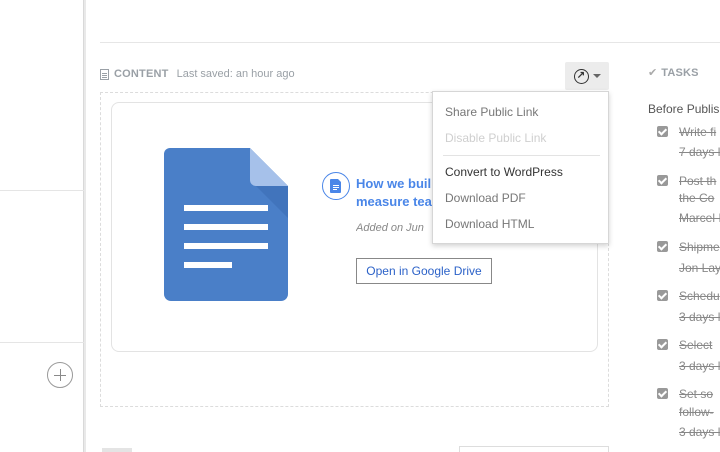 Image resolution: width=720 pixels, height=452 pixels. I want to click on menu-item-convert-to-wordpress: Convert to WordPress, so click(504, 172).